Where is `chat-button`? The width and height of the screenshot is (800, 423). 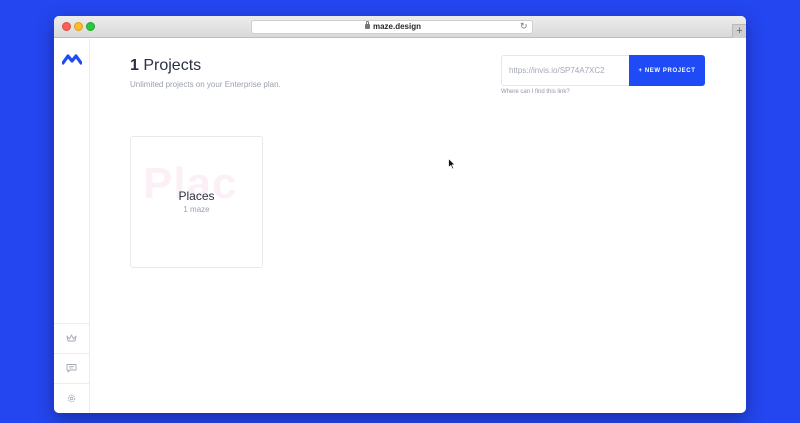 chat-button is located at coordinates (71, 368).